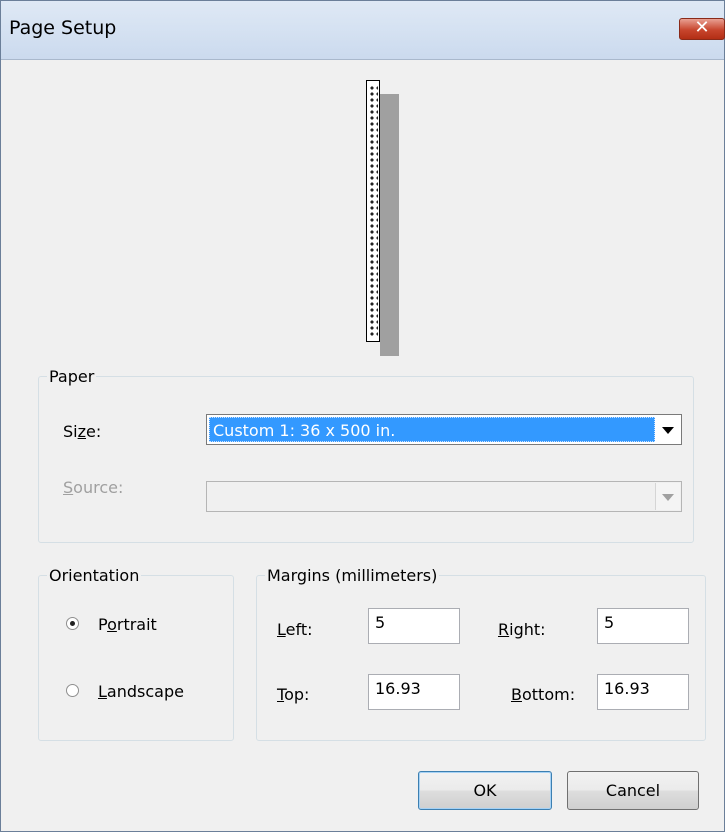 The height and width of the screenshot is (834, 727). I want to click on left-margin-field: 5, so click(414, 626).